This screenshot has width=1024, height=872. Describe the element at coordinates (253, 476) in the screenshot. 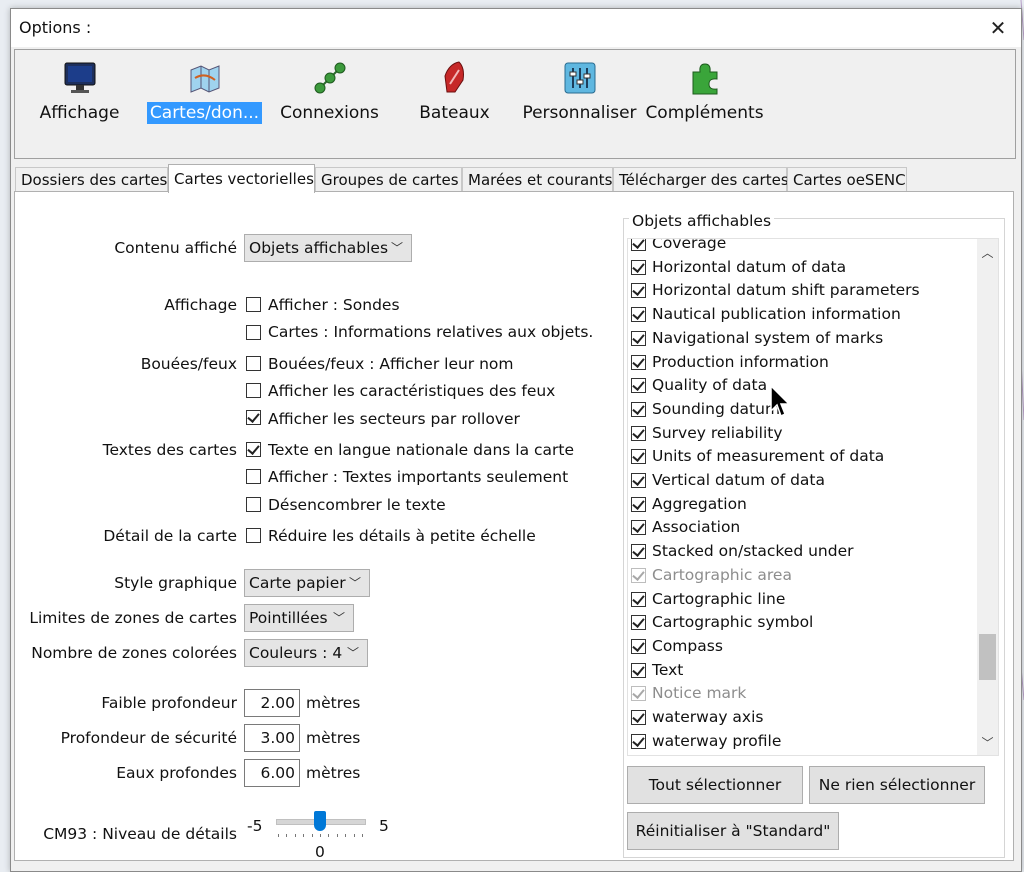

I see `checkbox-textes-importants` at that location.